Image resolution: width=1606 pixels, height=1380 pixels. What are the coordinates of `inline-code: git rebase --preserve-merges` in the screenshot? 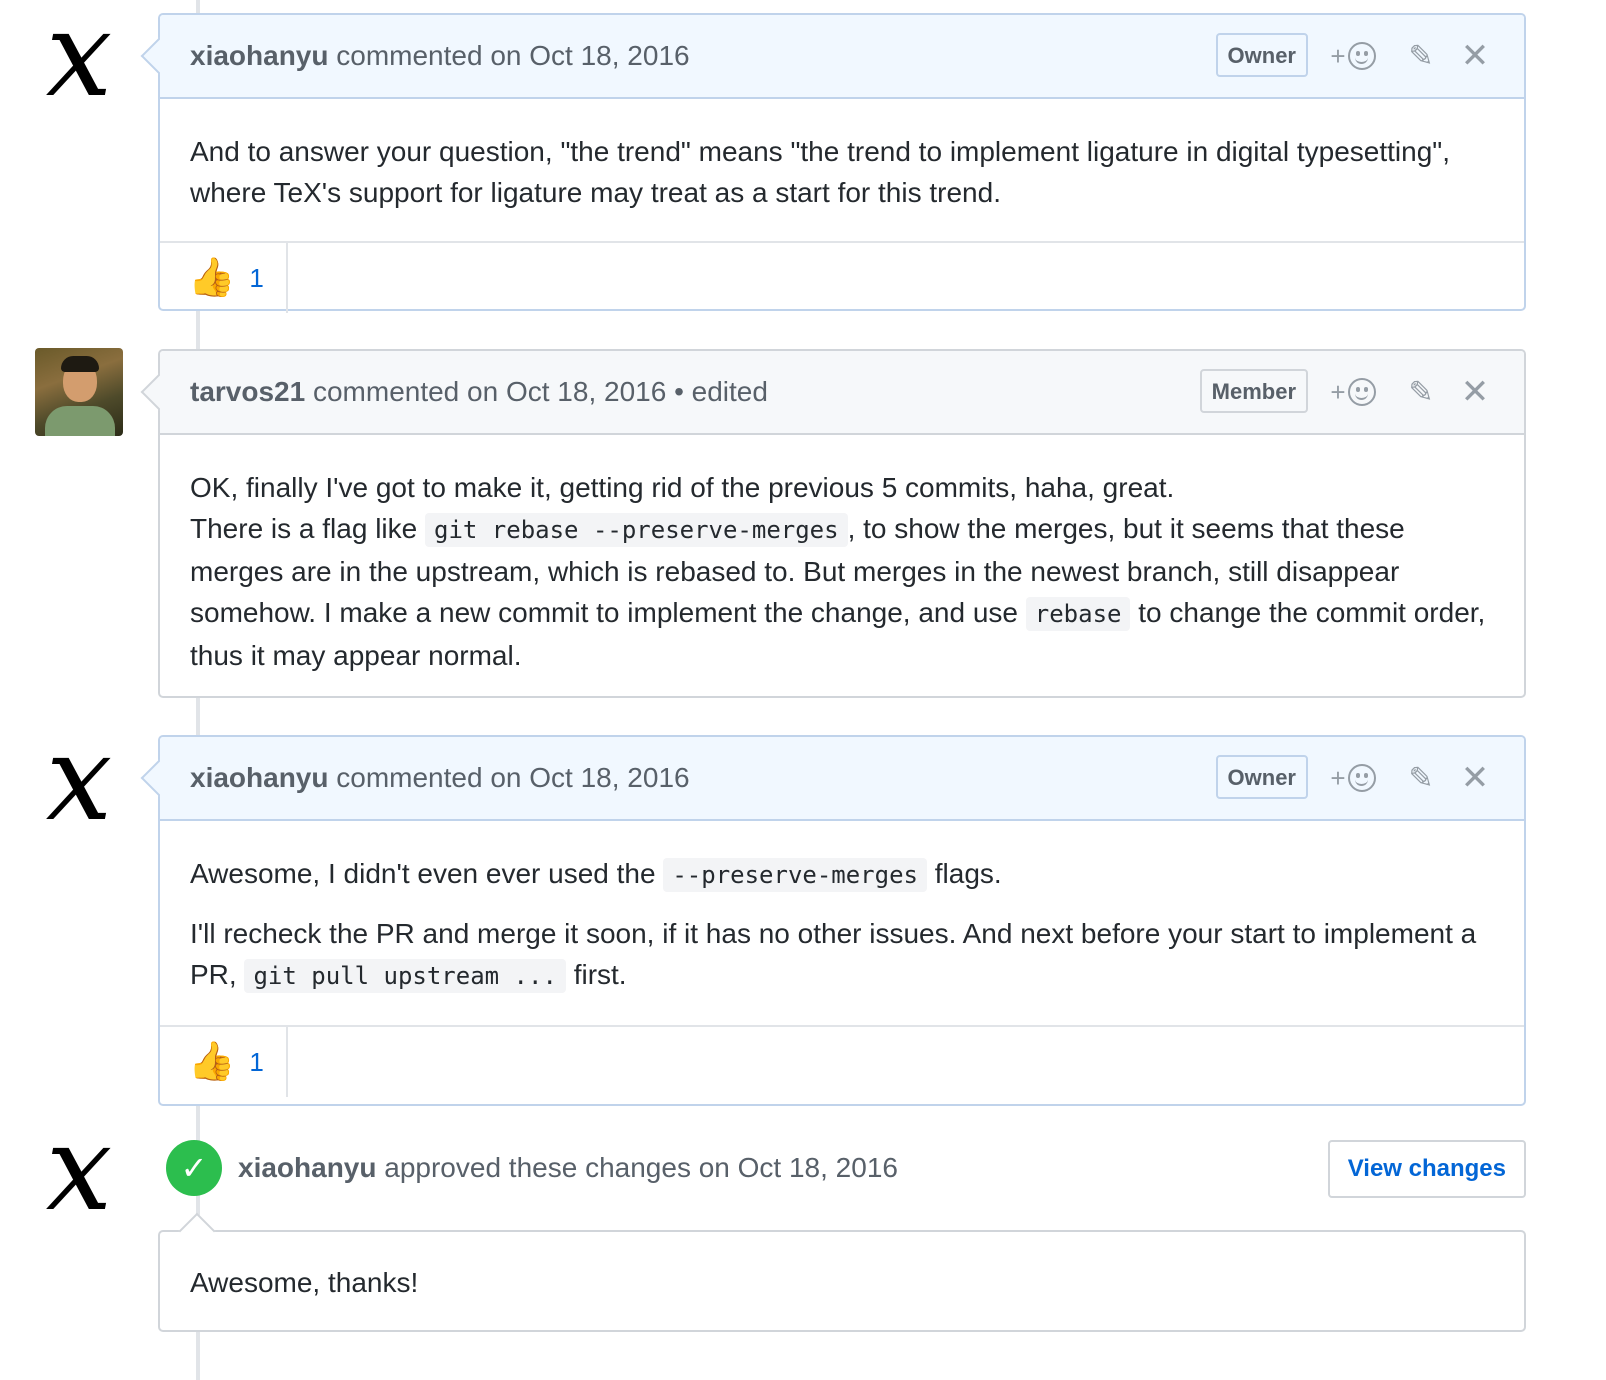 It's located at (636, 530).